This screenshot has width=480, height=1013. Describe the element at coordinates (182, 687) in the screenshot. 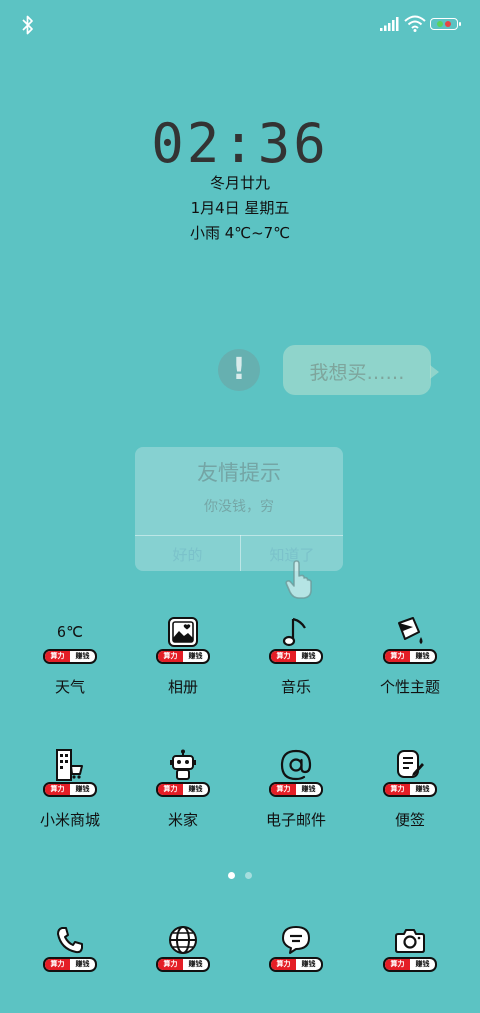

I see `app-label: 相册` at that location.